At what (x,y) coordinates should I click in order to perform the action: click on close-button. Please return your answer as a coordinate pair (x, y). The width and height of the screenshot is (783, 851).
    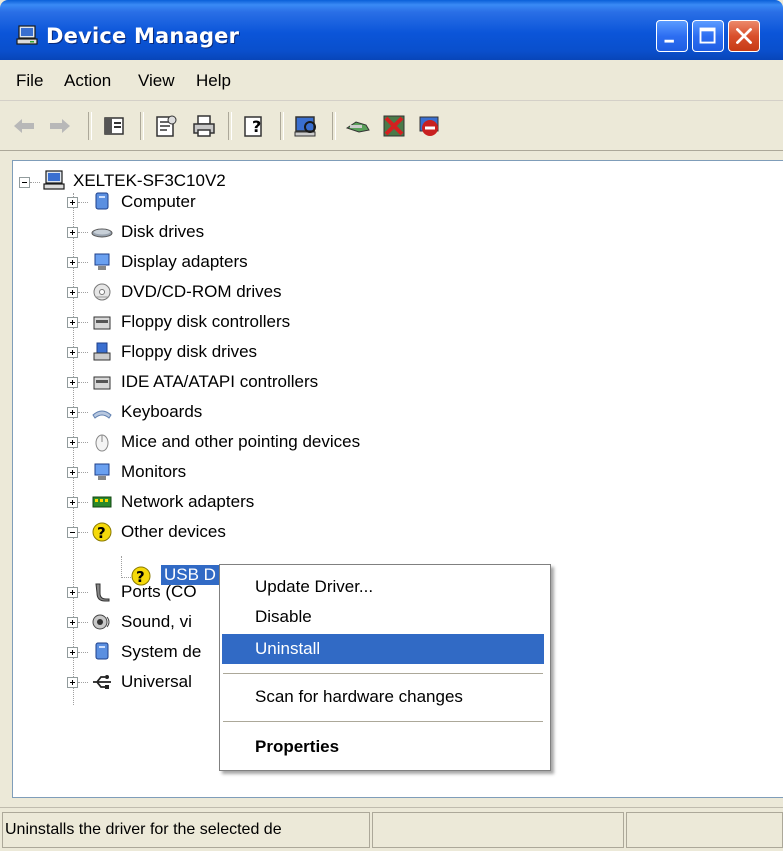
    Looking at the image, I should click on (744, 36).